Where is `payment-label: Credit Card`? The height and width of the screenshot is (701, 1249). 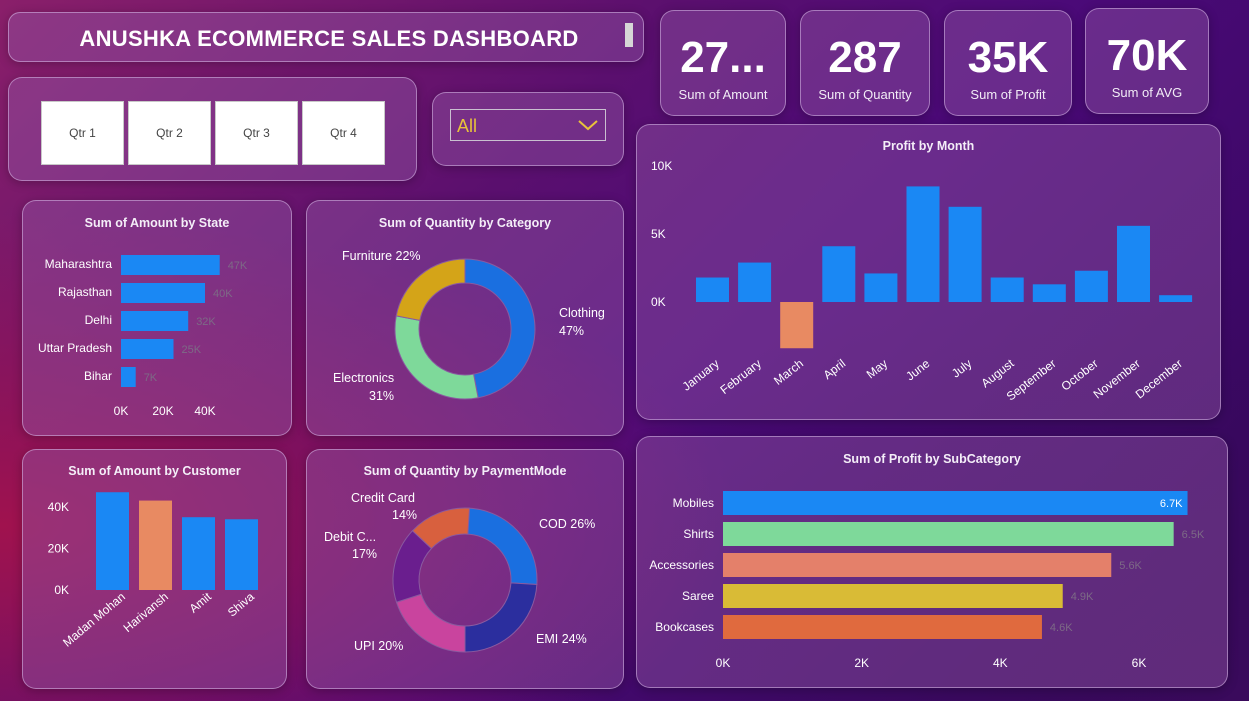
payment-label: Credit Card is located at coordinates (383, 498).